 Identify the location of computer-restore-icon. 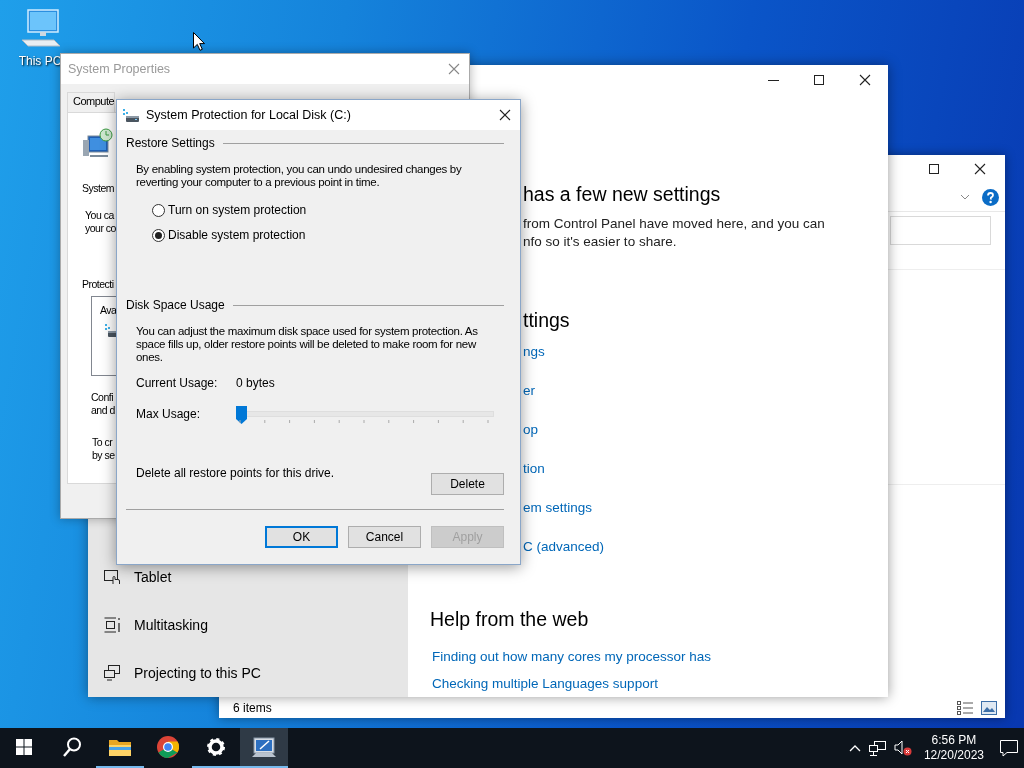
(98, 143).